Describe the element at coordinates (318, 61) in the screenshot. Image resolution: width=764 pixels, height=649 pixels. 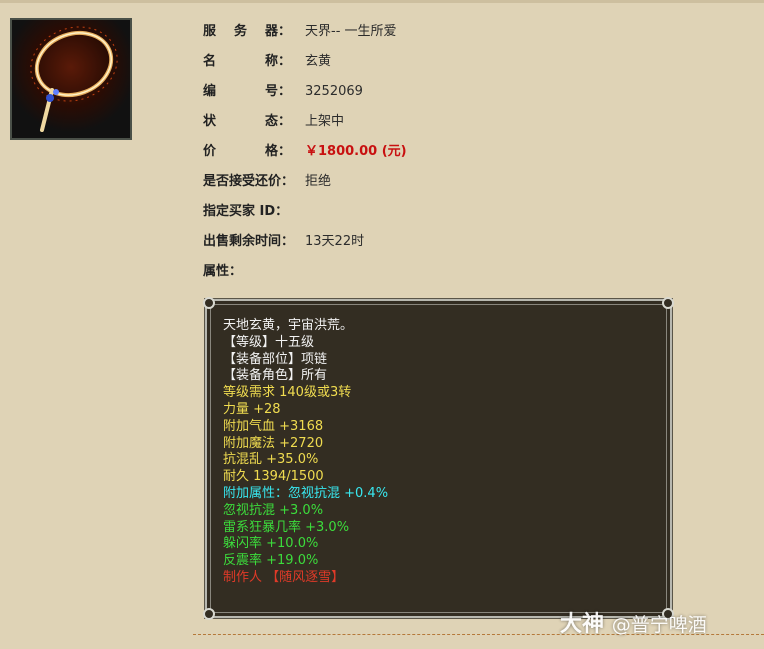
I see `name-value: 玄黄` at that location.